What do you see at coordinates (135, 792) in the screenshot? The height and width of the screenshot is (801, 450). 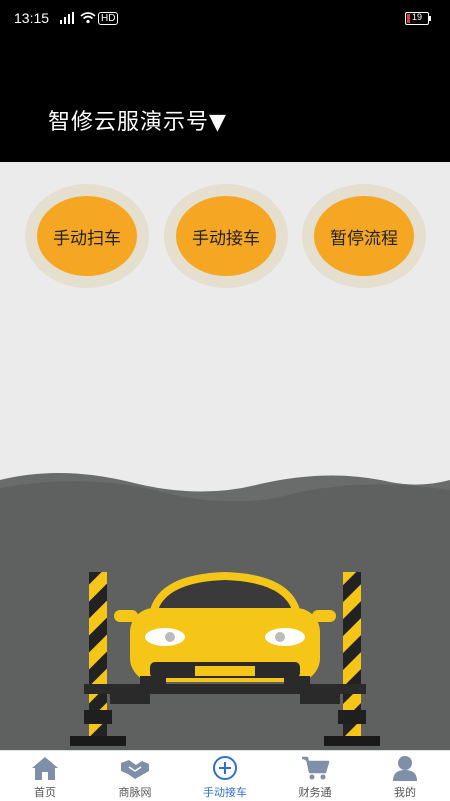 I see `nav-network-label: 商脉网` at bounding box center [135, 792].